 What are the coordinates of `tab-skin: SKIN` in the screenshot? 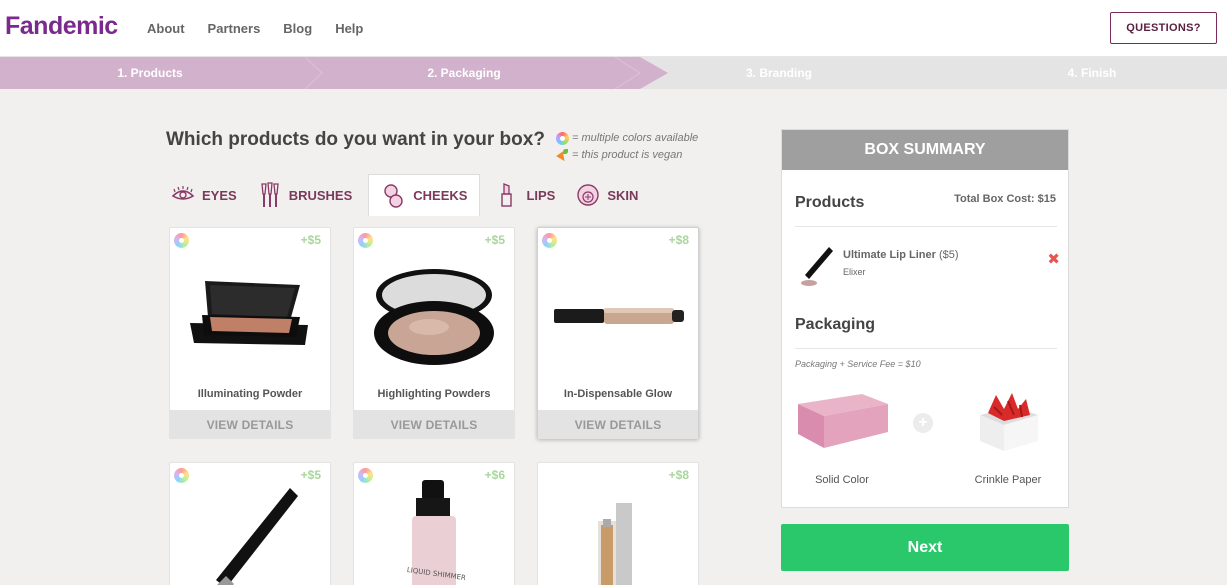 It's located at (607, 195).